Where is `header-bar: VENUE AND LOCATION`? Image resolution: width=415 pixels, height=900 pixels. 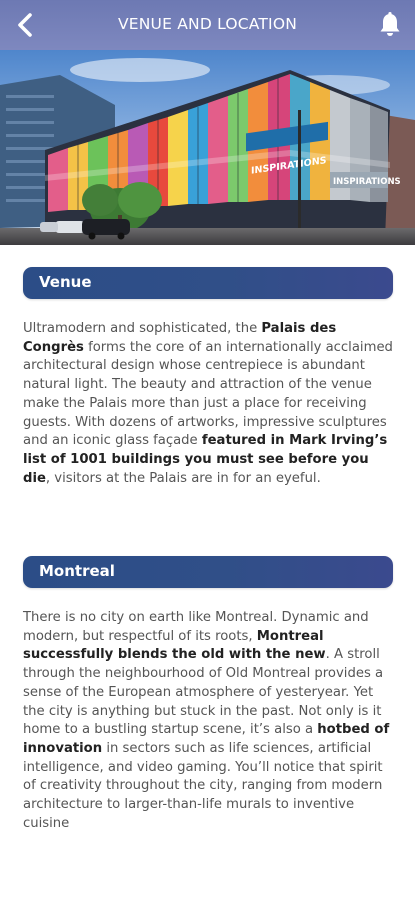
header-bar: VENUE AND LOCATION is located at coordinates (207, 25).